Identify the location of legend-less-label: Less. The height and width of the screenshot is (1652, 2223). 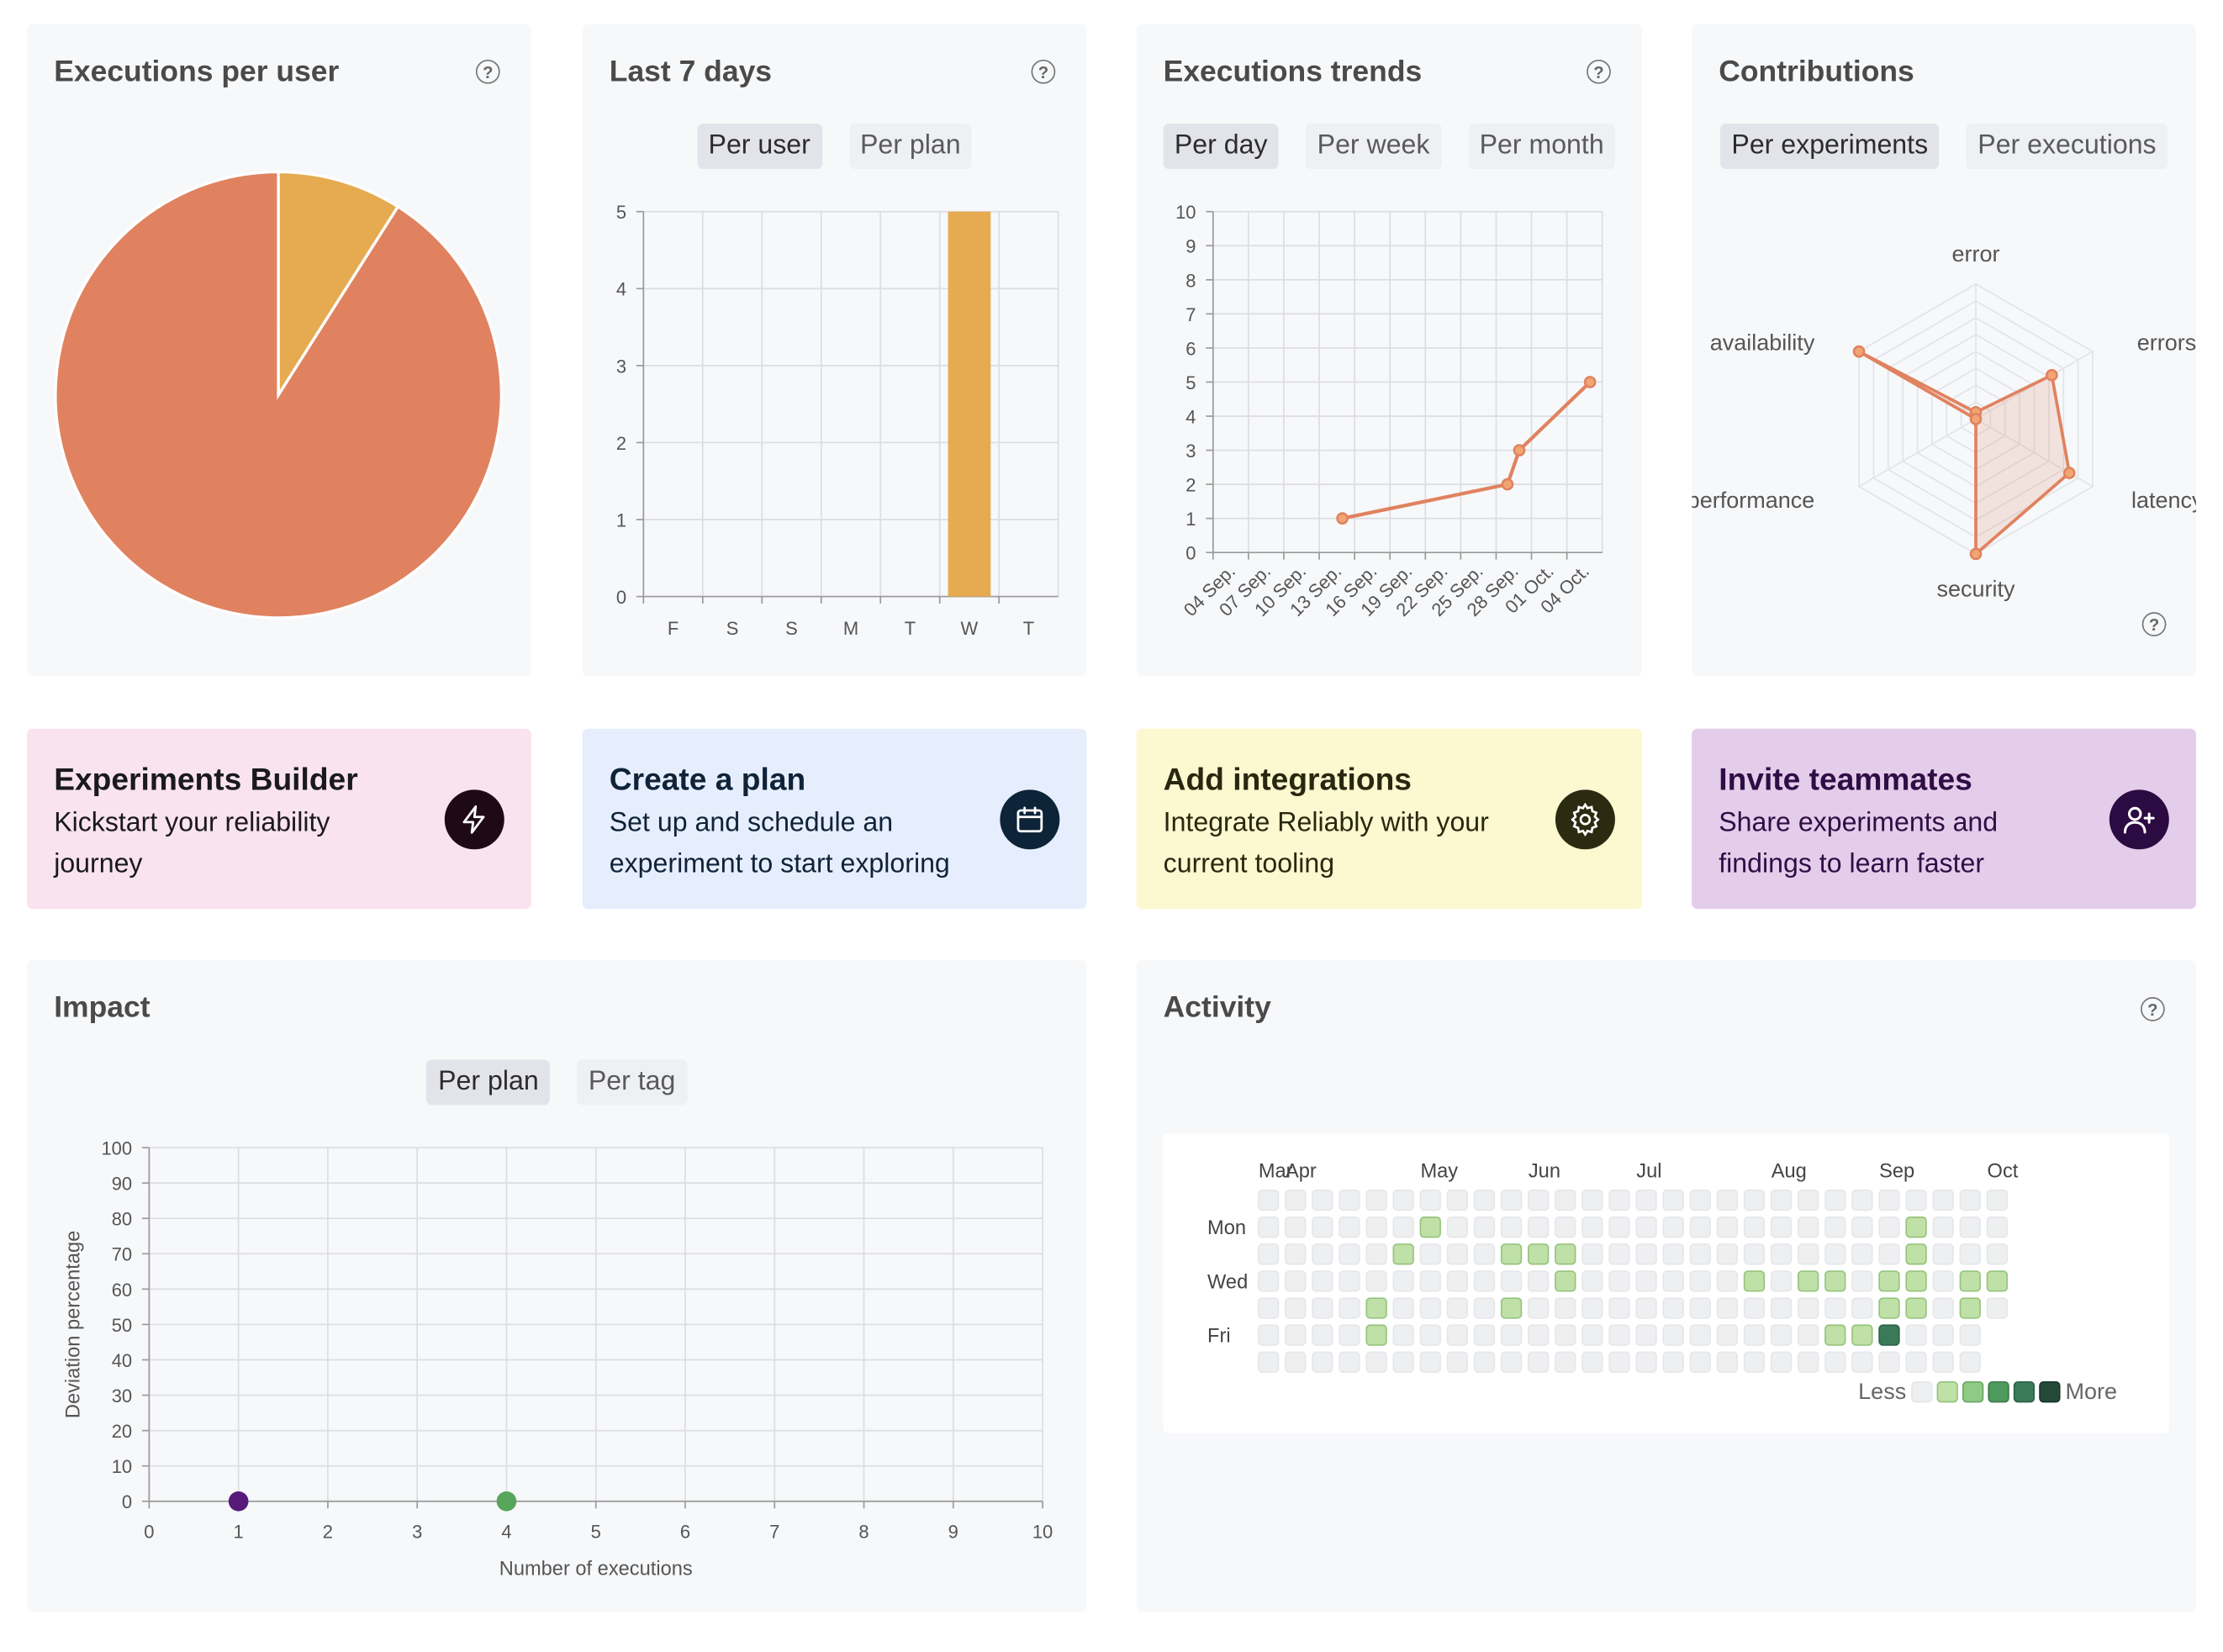
(1882, 1391).